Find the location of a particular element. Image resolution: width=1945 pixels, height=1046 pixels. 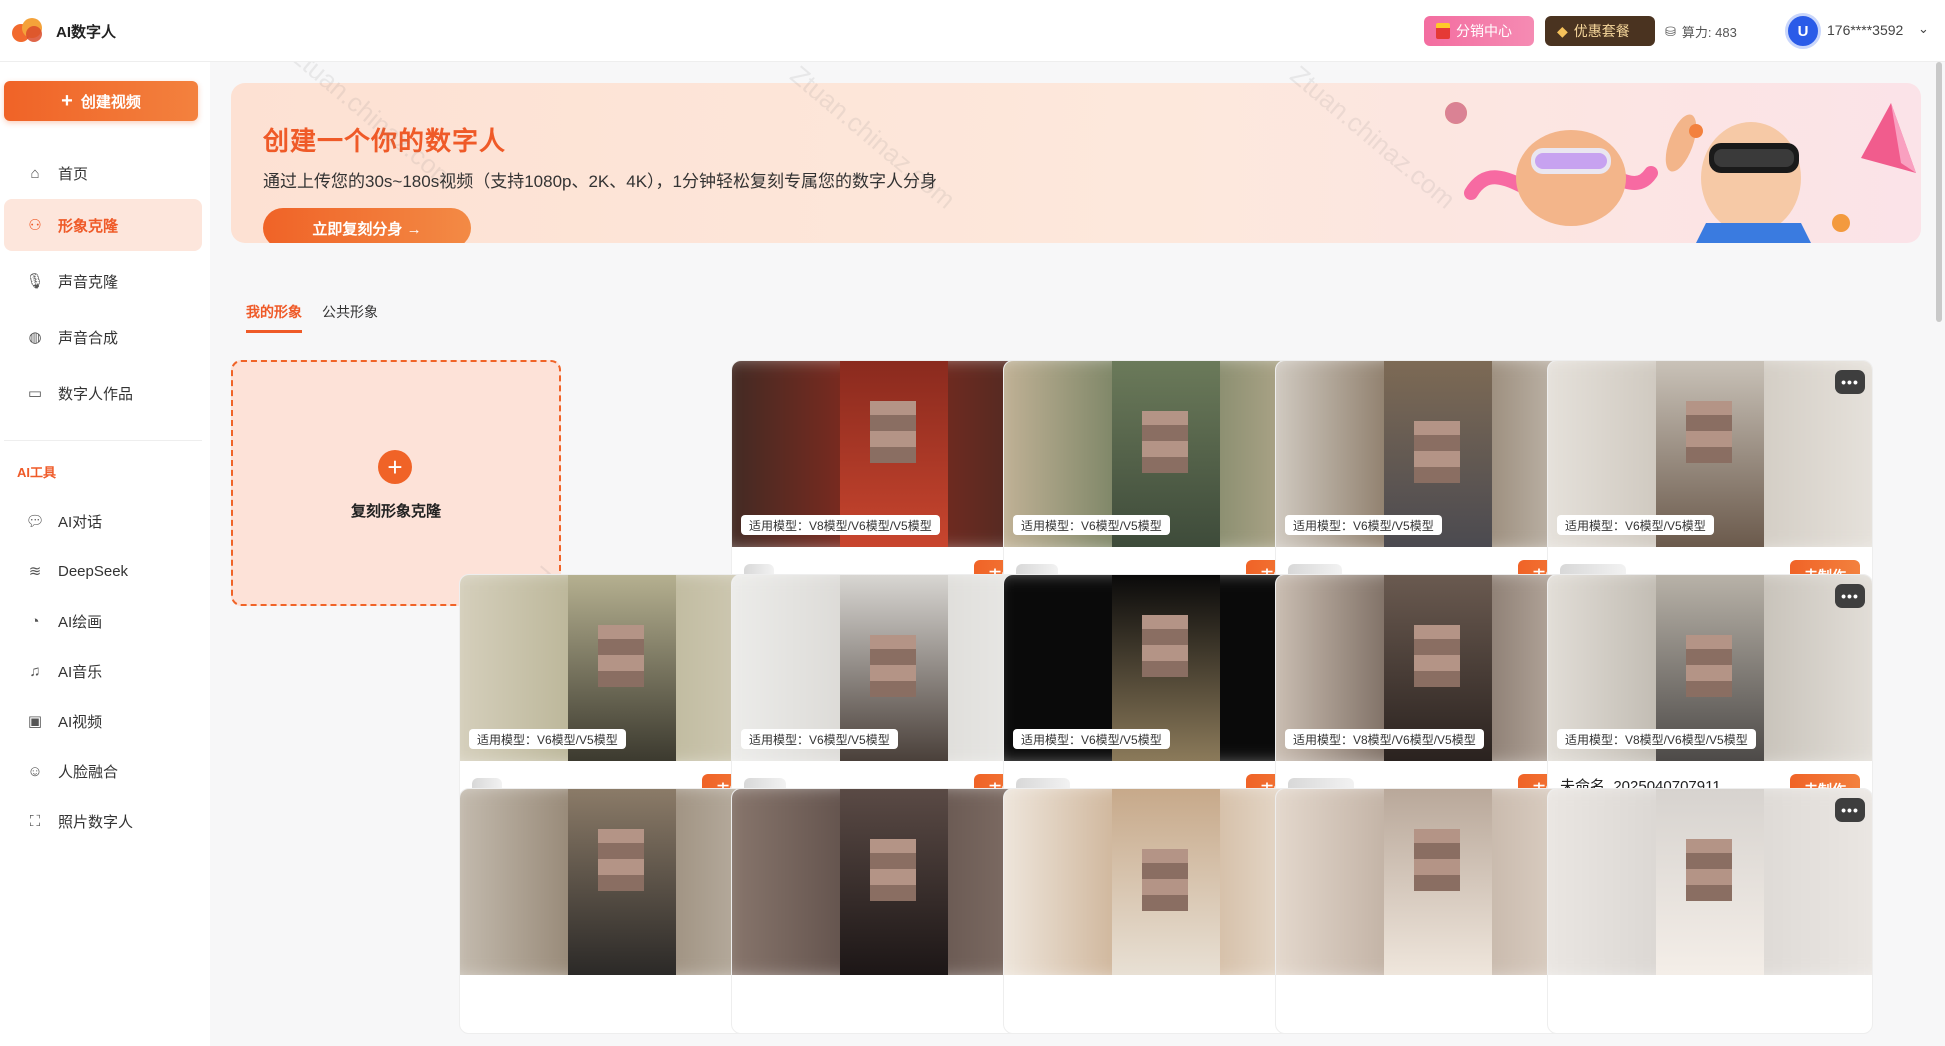

sidebar-item-ai-painting: ◔ AI绘画 is located at coordinates (103, 621).